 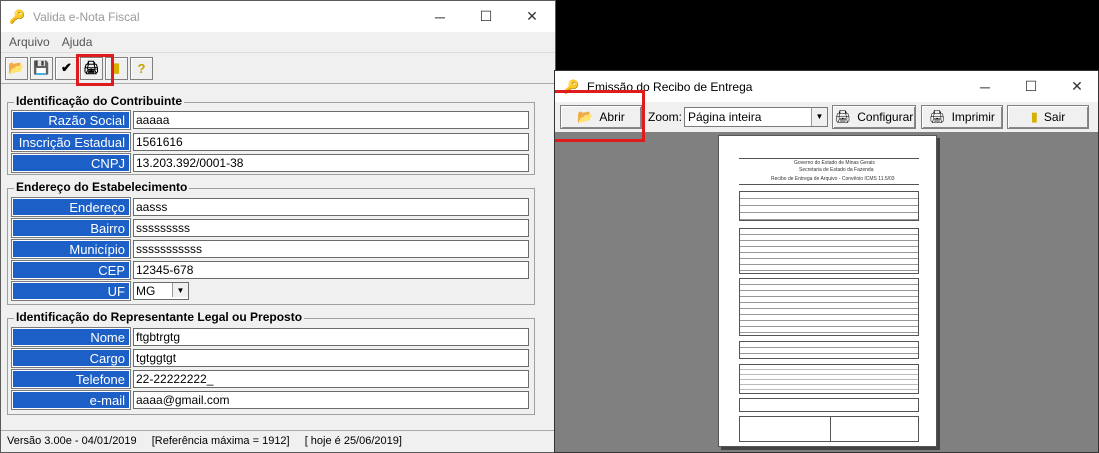 What do you see at coordinates (1034, 116) in the screenshot?
I see `exit-door-icon: ▮` at bounding box center [1034, 116].